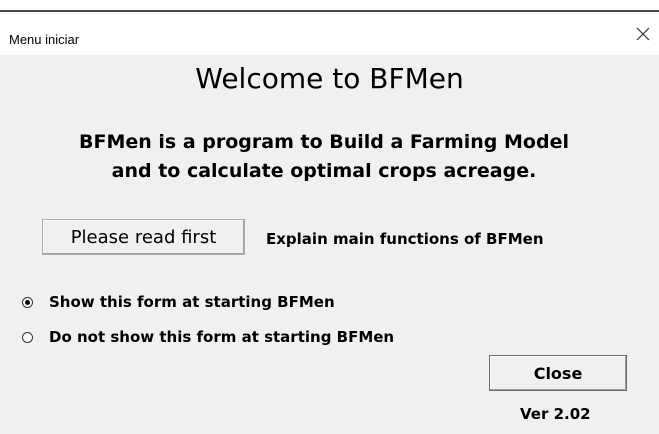 The width and height of the screenshot is (659, 434). What do you see at coordinates (44, 39) in the screenshot?
I see `window-title: Menu iniciar` at bounding box center [44, 39].